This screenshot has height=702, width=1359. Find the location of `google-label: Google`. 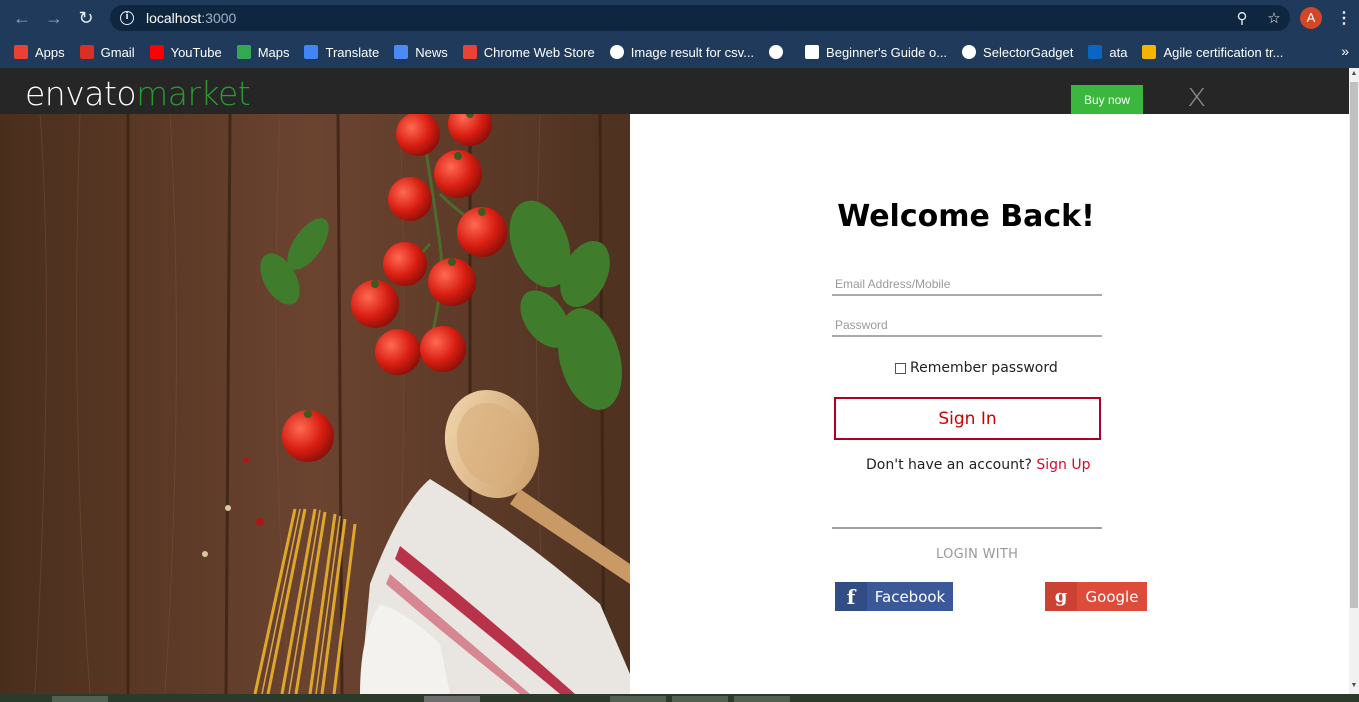

google-label: Google is located at coordinates (1112, 596).